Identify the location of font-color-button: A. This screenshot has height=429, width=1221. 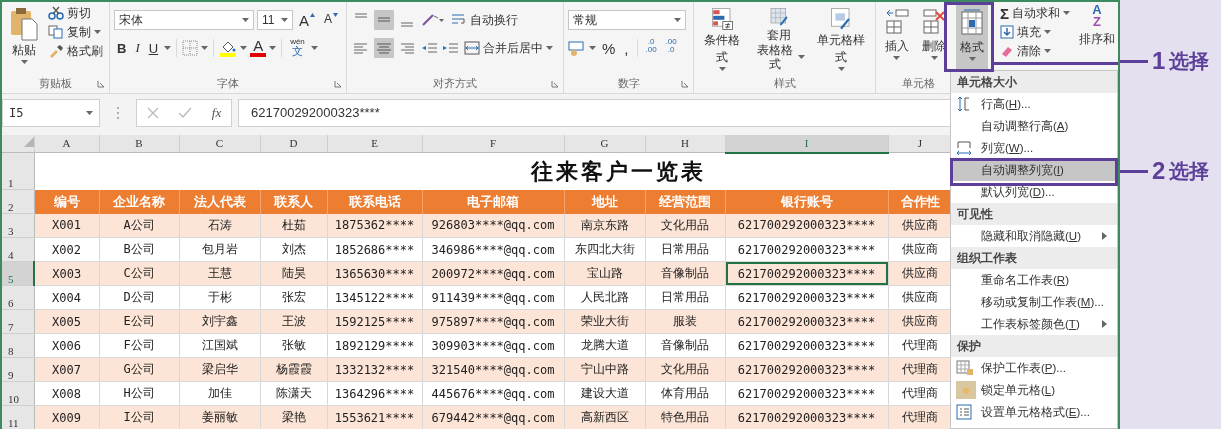
(258, 48).